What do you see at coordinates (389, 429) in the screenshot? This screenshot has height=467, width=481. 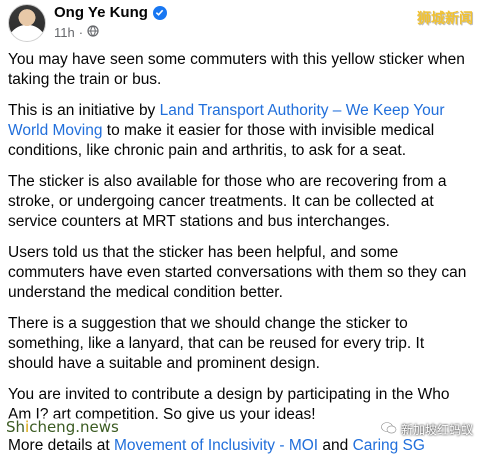 I see `wechat-icon` at bounding box center [389, 429].